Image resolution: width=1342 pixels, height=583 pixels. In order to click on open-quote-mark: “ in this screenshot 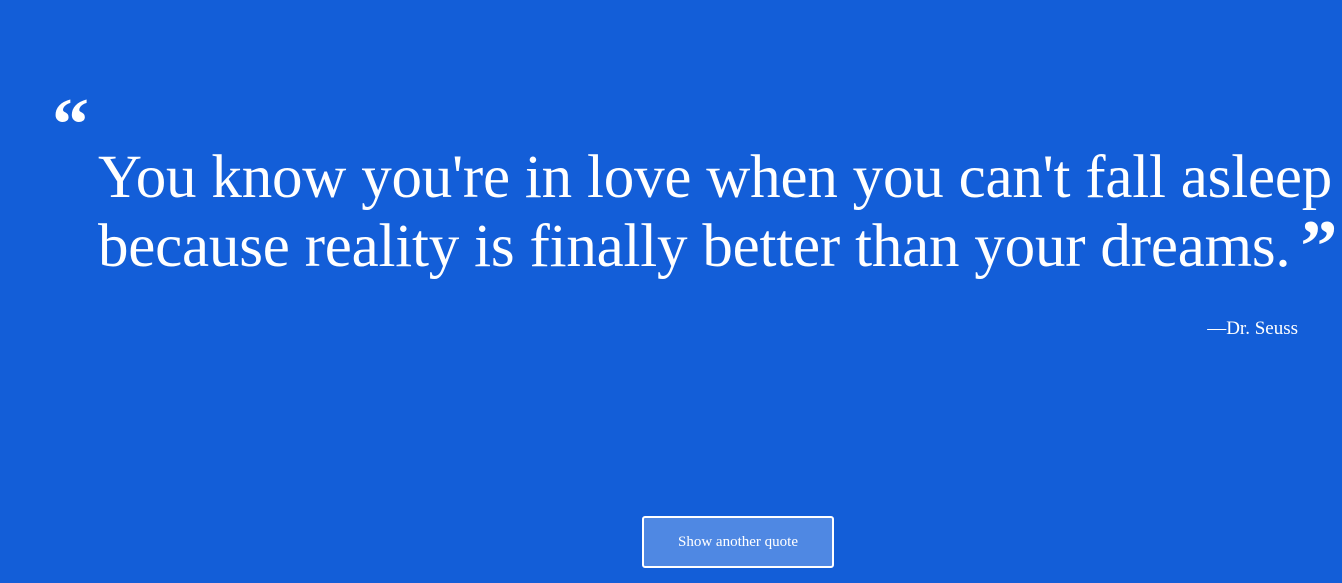, I will do `click(70, 125)`.